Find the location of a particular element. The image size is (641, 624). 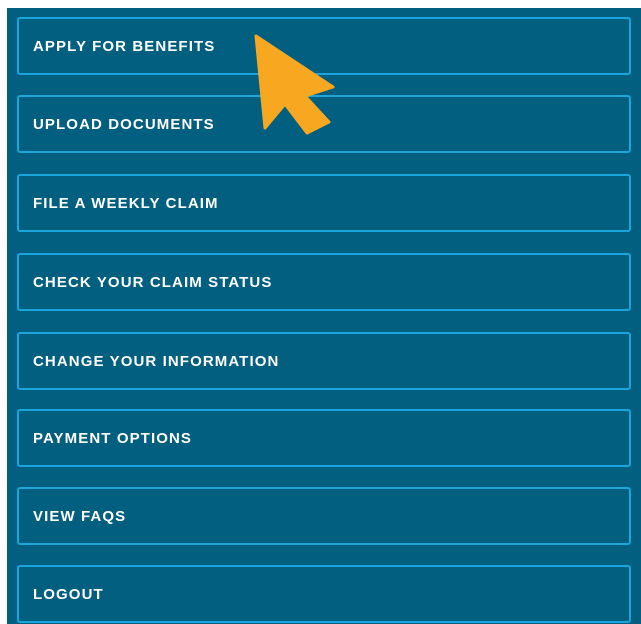

arrow-cursor-icon is located at coordinates (294, 84).